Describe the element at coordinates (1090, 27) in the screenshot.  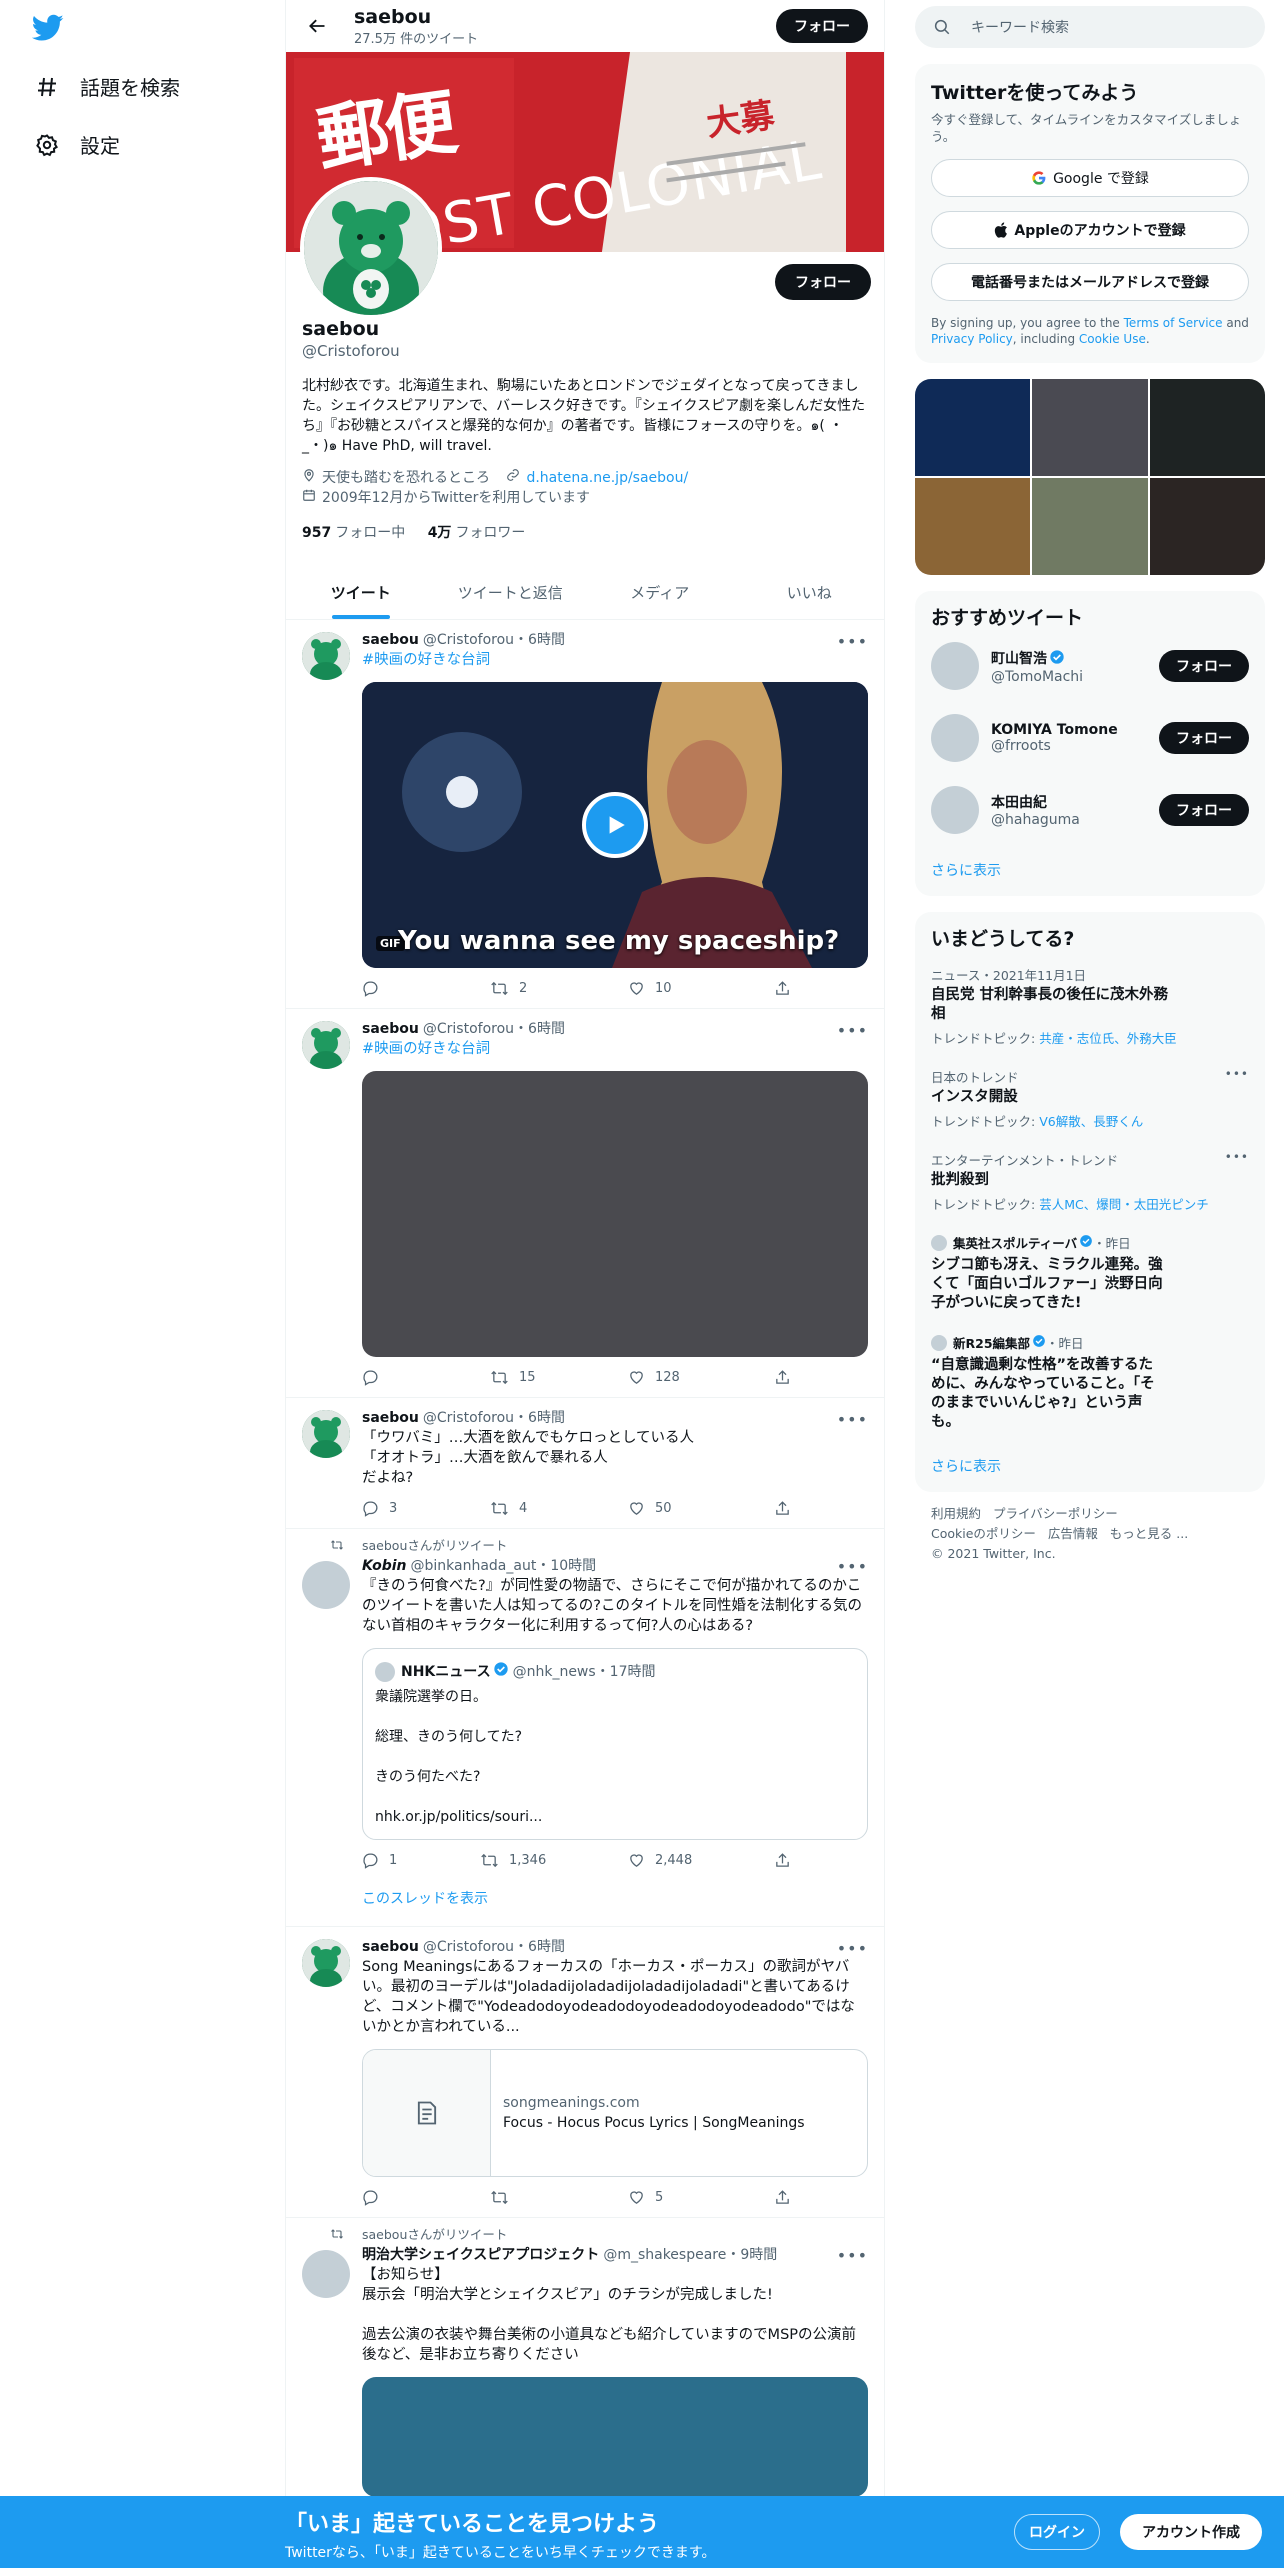
I see `search-input: キーワード検索` at that location.